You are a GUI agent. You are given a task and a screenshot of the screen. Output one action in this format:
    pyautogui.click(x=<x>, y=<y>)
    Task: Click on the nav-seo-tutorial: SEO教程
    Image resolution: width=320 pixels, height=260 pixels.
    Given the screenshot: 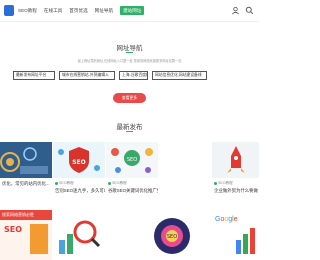 What is the action you would take?
    pyautogui.click(x=27, y=10)
    